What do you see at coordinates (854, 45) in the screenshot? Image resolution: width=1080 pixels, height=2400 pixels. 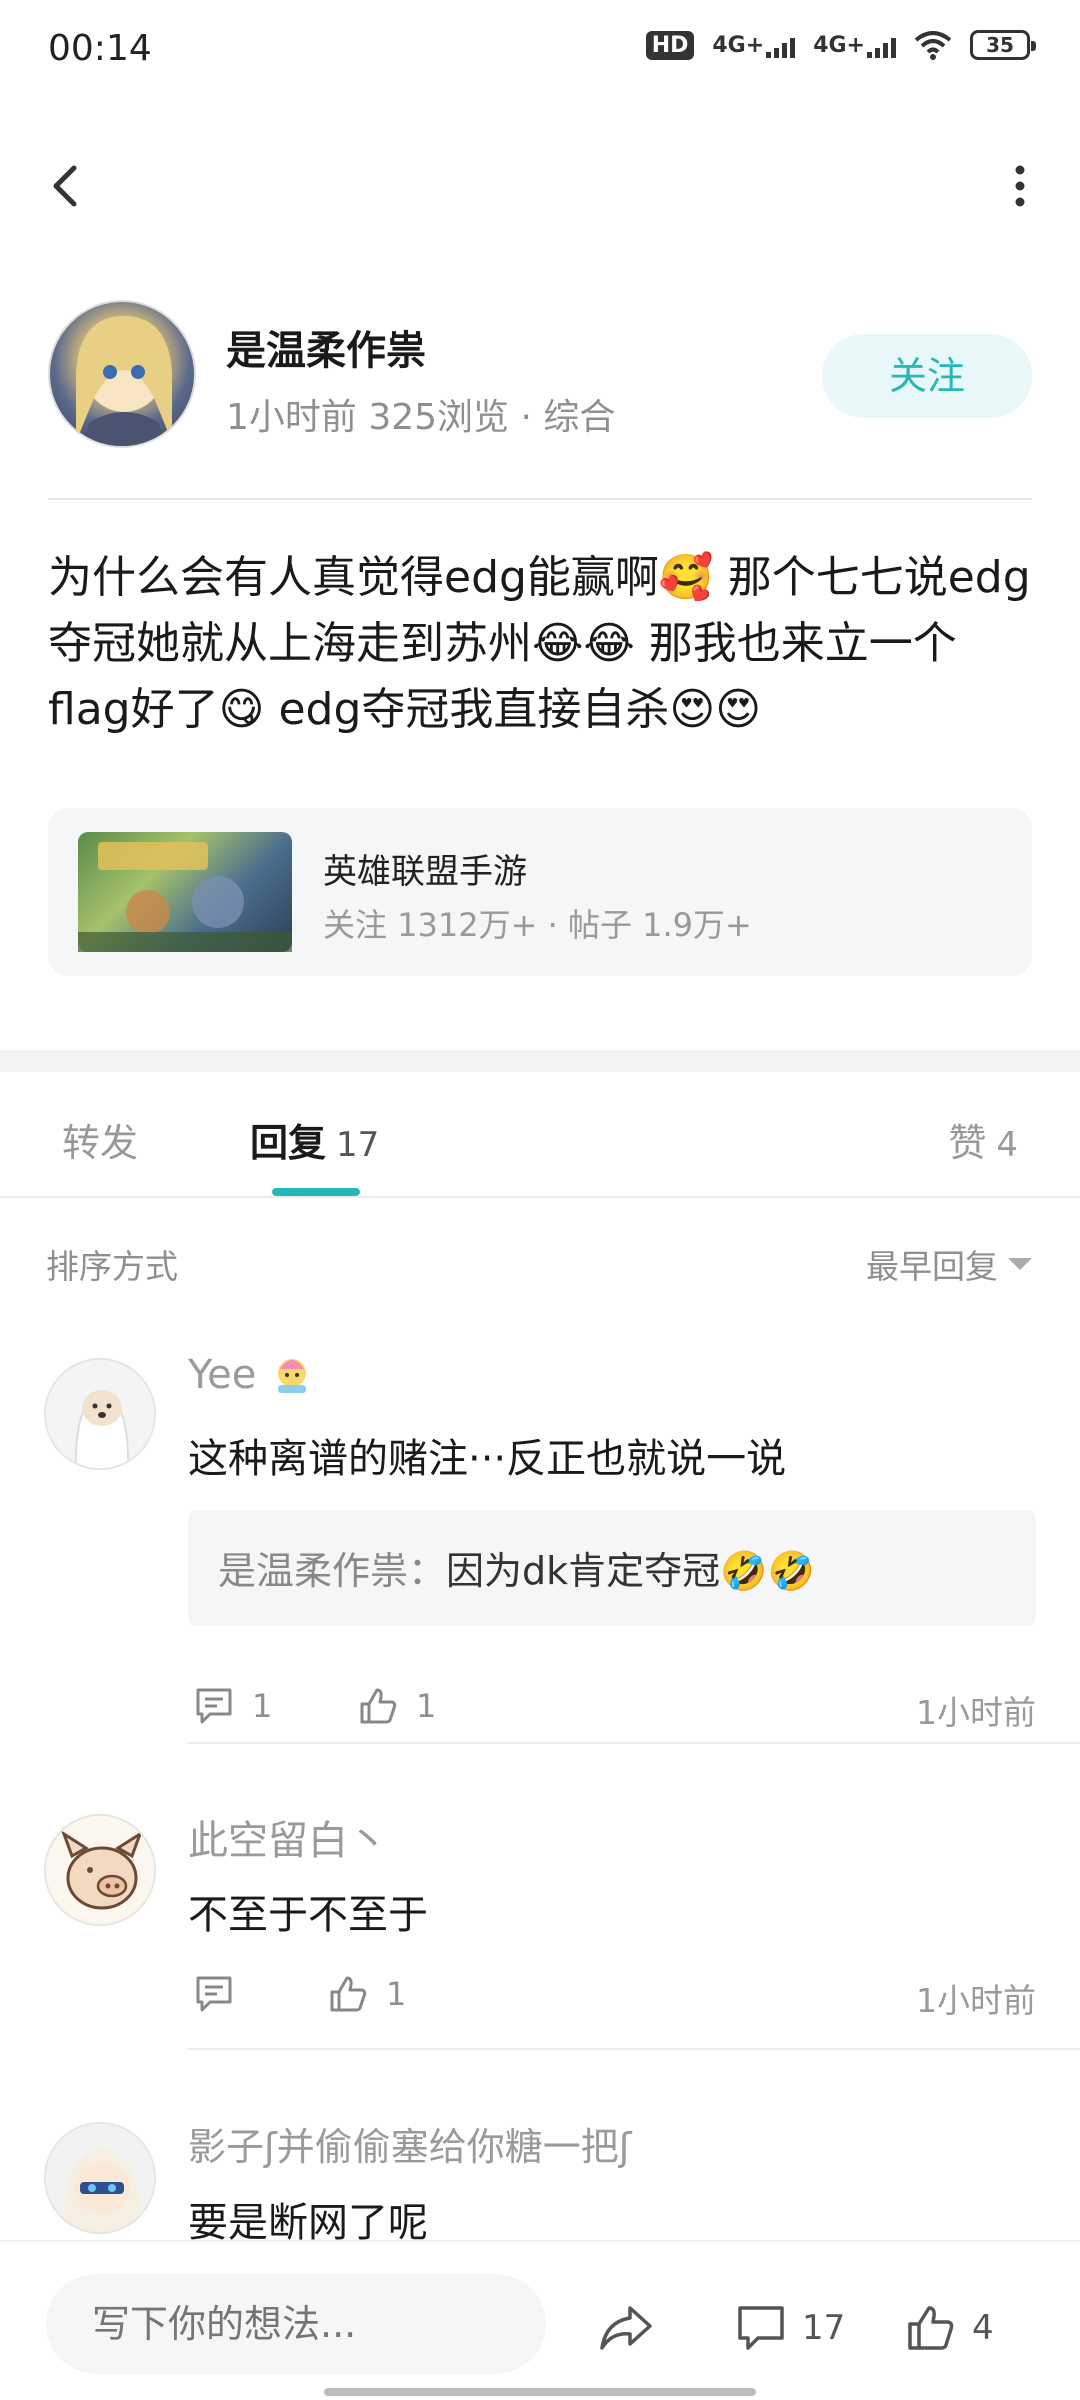 I see `signal-icon-2: 4G+` at bounding box center [854, 45].